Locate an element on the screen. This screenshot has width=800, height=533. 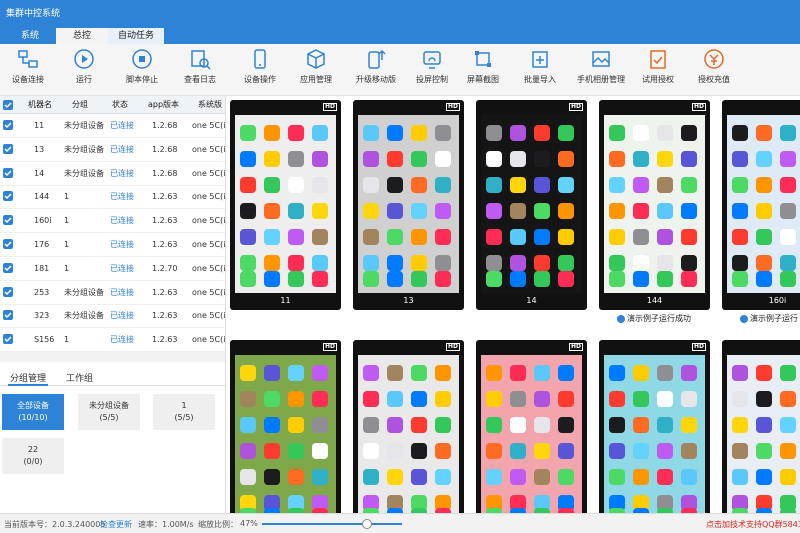
device-table-header: 机器名 分组 状态 app版本 系统版 is located at coordinates (112, 105).